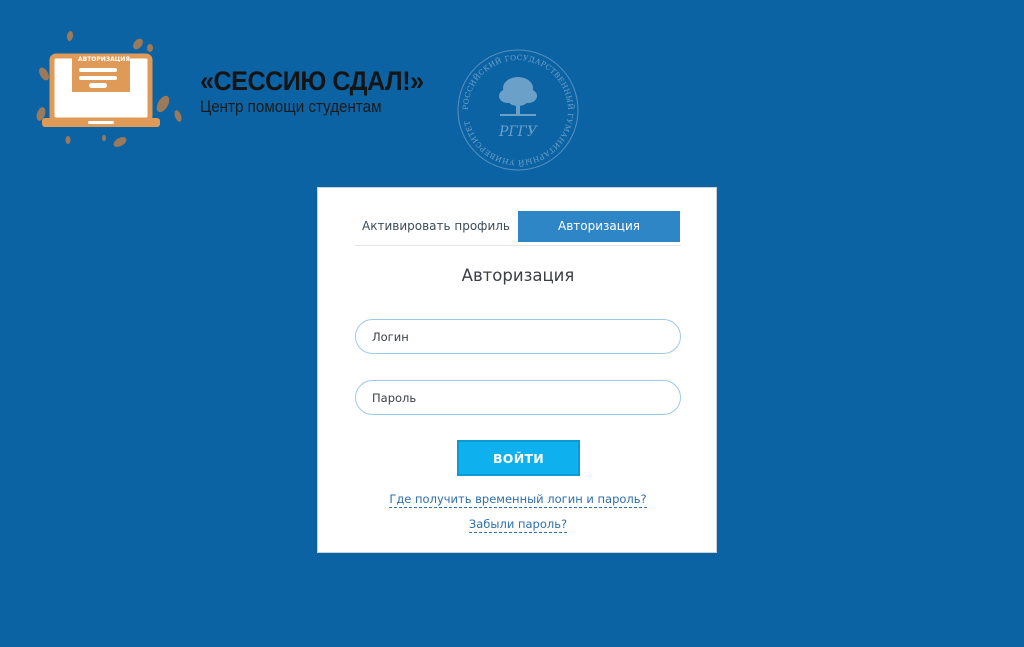 The width and height of the screenshot is (1024, 647). What do you see at coordinates (291, 107) in the screenshot?
I see `brand-subtitle: Центр помощи студентам` at bounding box center [291, 107].